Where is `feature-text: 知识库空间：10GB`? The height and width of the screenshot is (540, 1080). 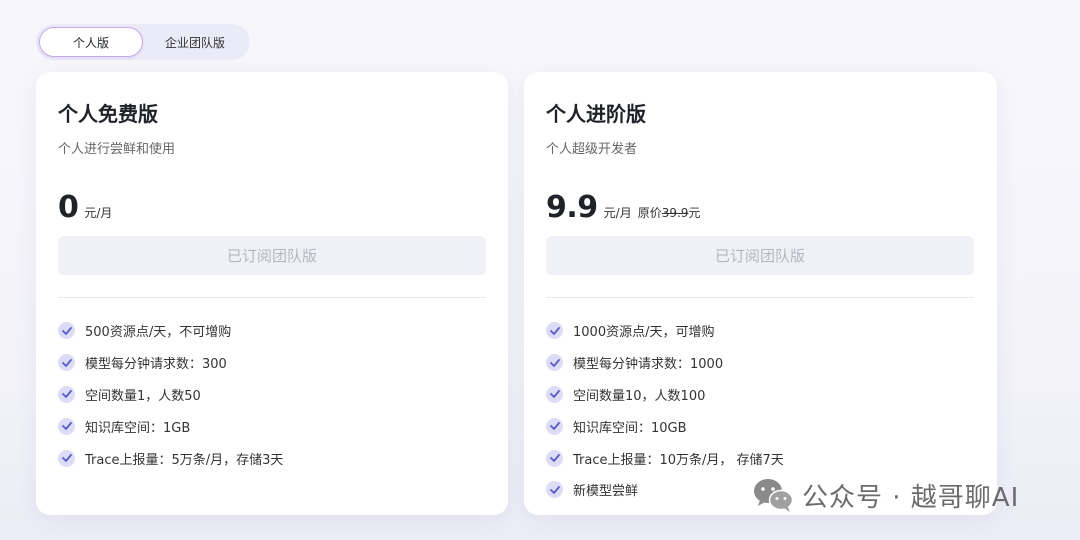 feature-text: 知识库空间：10GB is located at coordinates (630, 428).